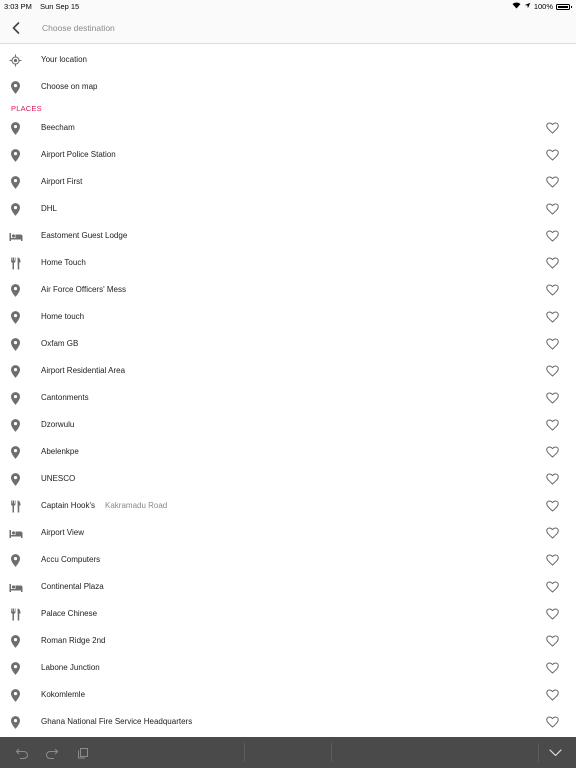  I want to click on place-label: Cantonments, so click(65, 397).